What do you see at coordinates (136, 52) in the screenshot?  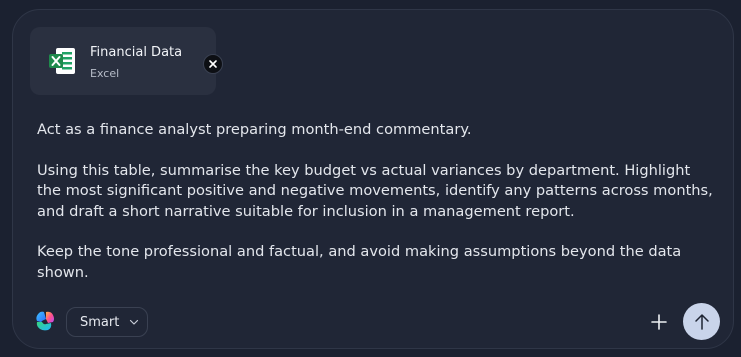 I see `attachment-title: Financial Data` at bounding box center [136, 52].